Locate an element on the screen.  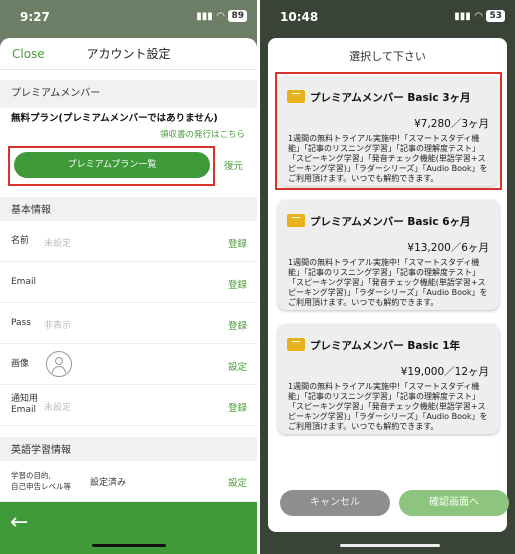
avatar-icon is located at coordinates (59, 364).